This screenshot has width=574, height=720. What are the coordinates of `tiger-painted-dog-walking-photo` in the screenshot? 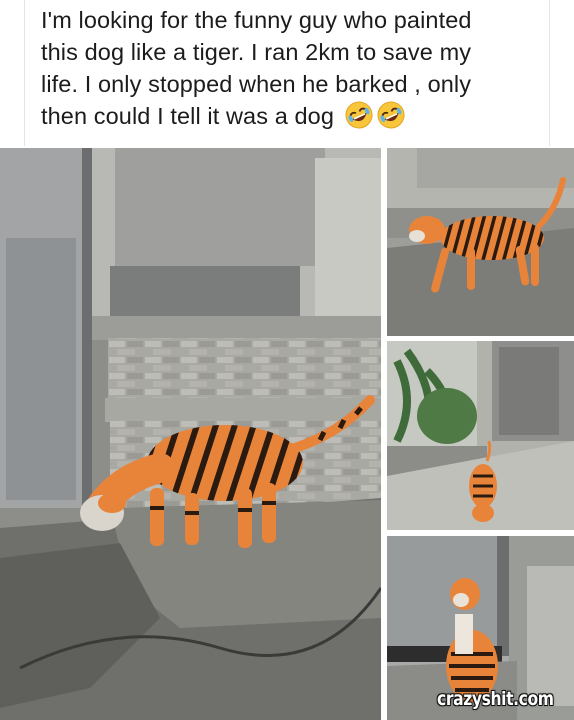 It's located at (480, 242).